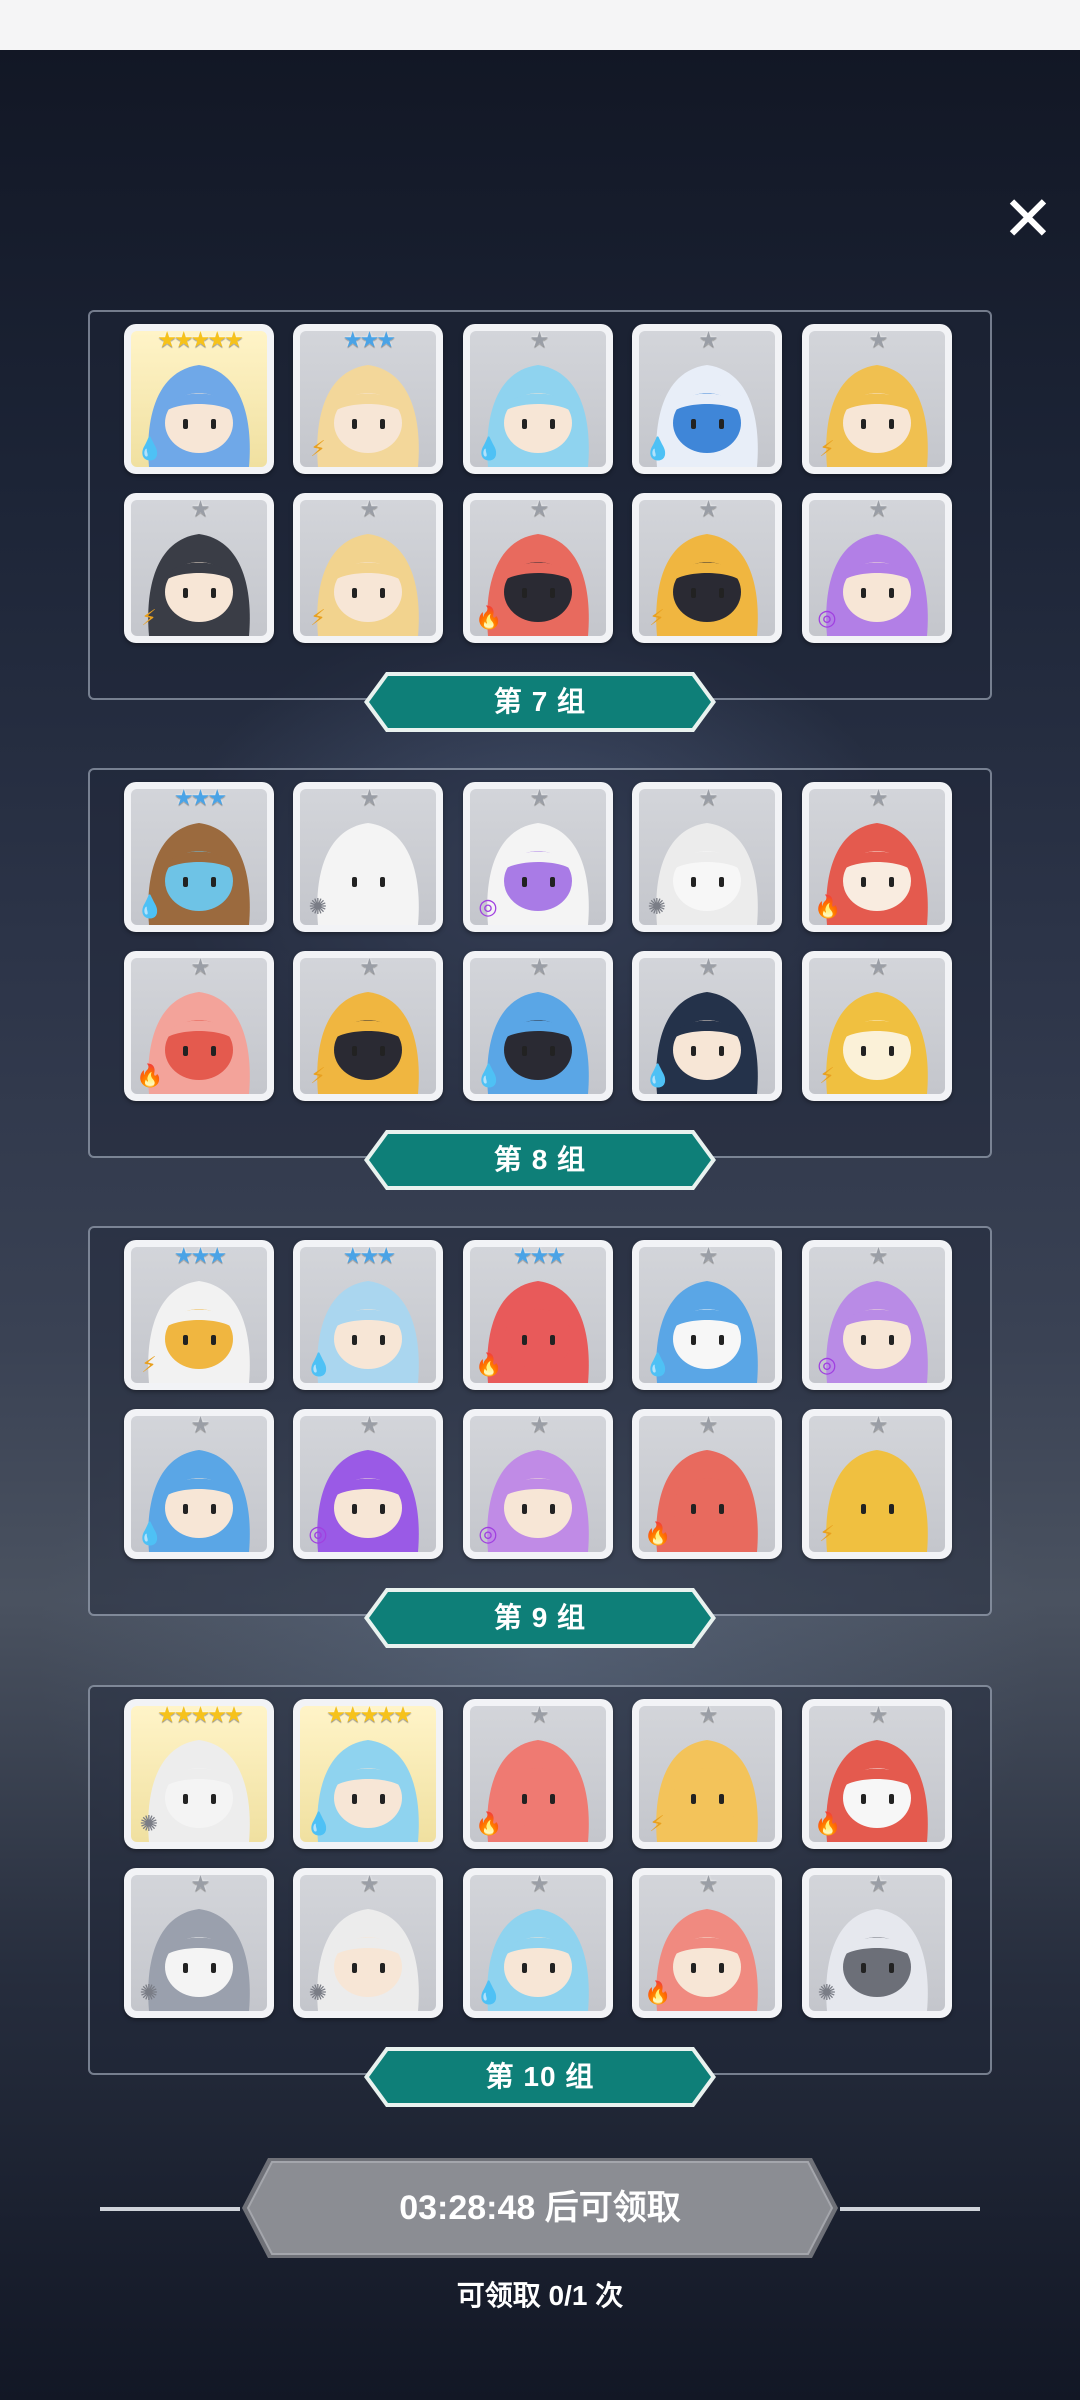 The width and height of the screenshot is (1080, 2400). What do you see at coordinates (1028, 220) in the screenshot?
I see `close-icon: ✕` at bounding box center [1028, 220].